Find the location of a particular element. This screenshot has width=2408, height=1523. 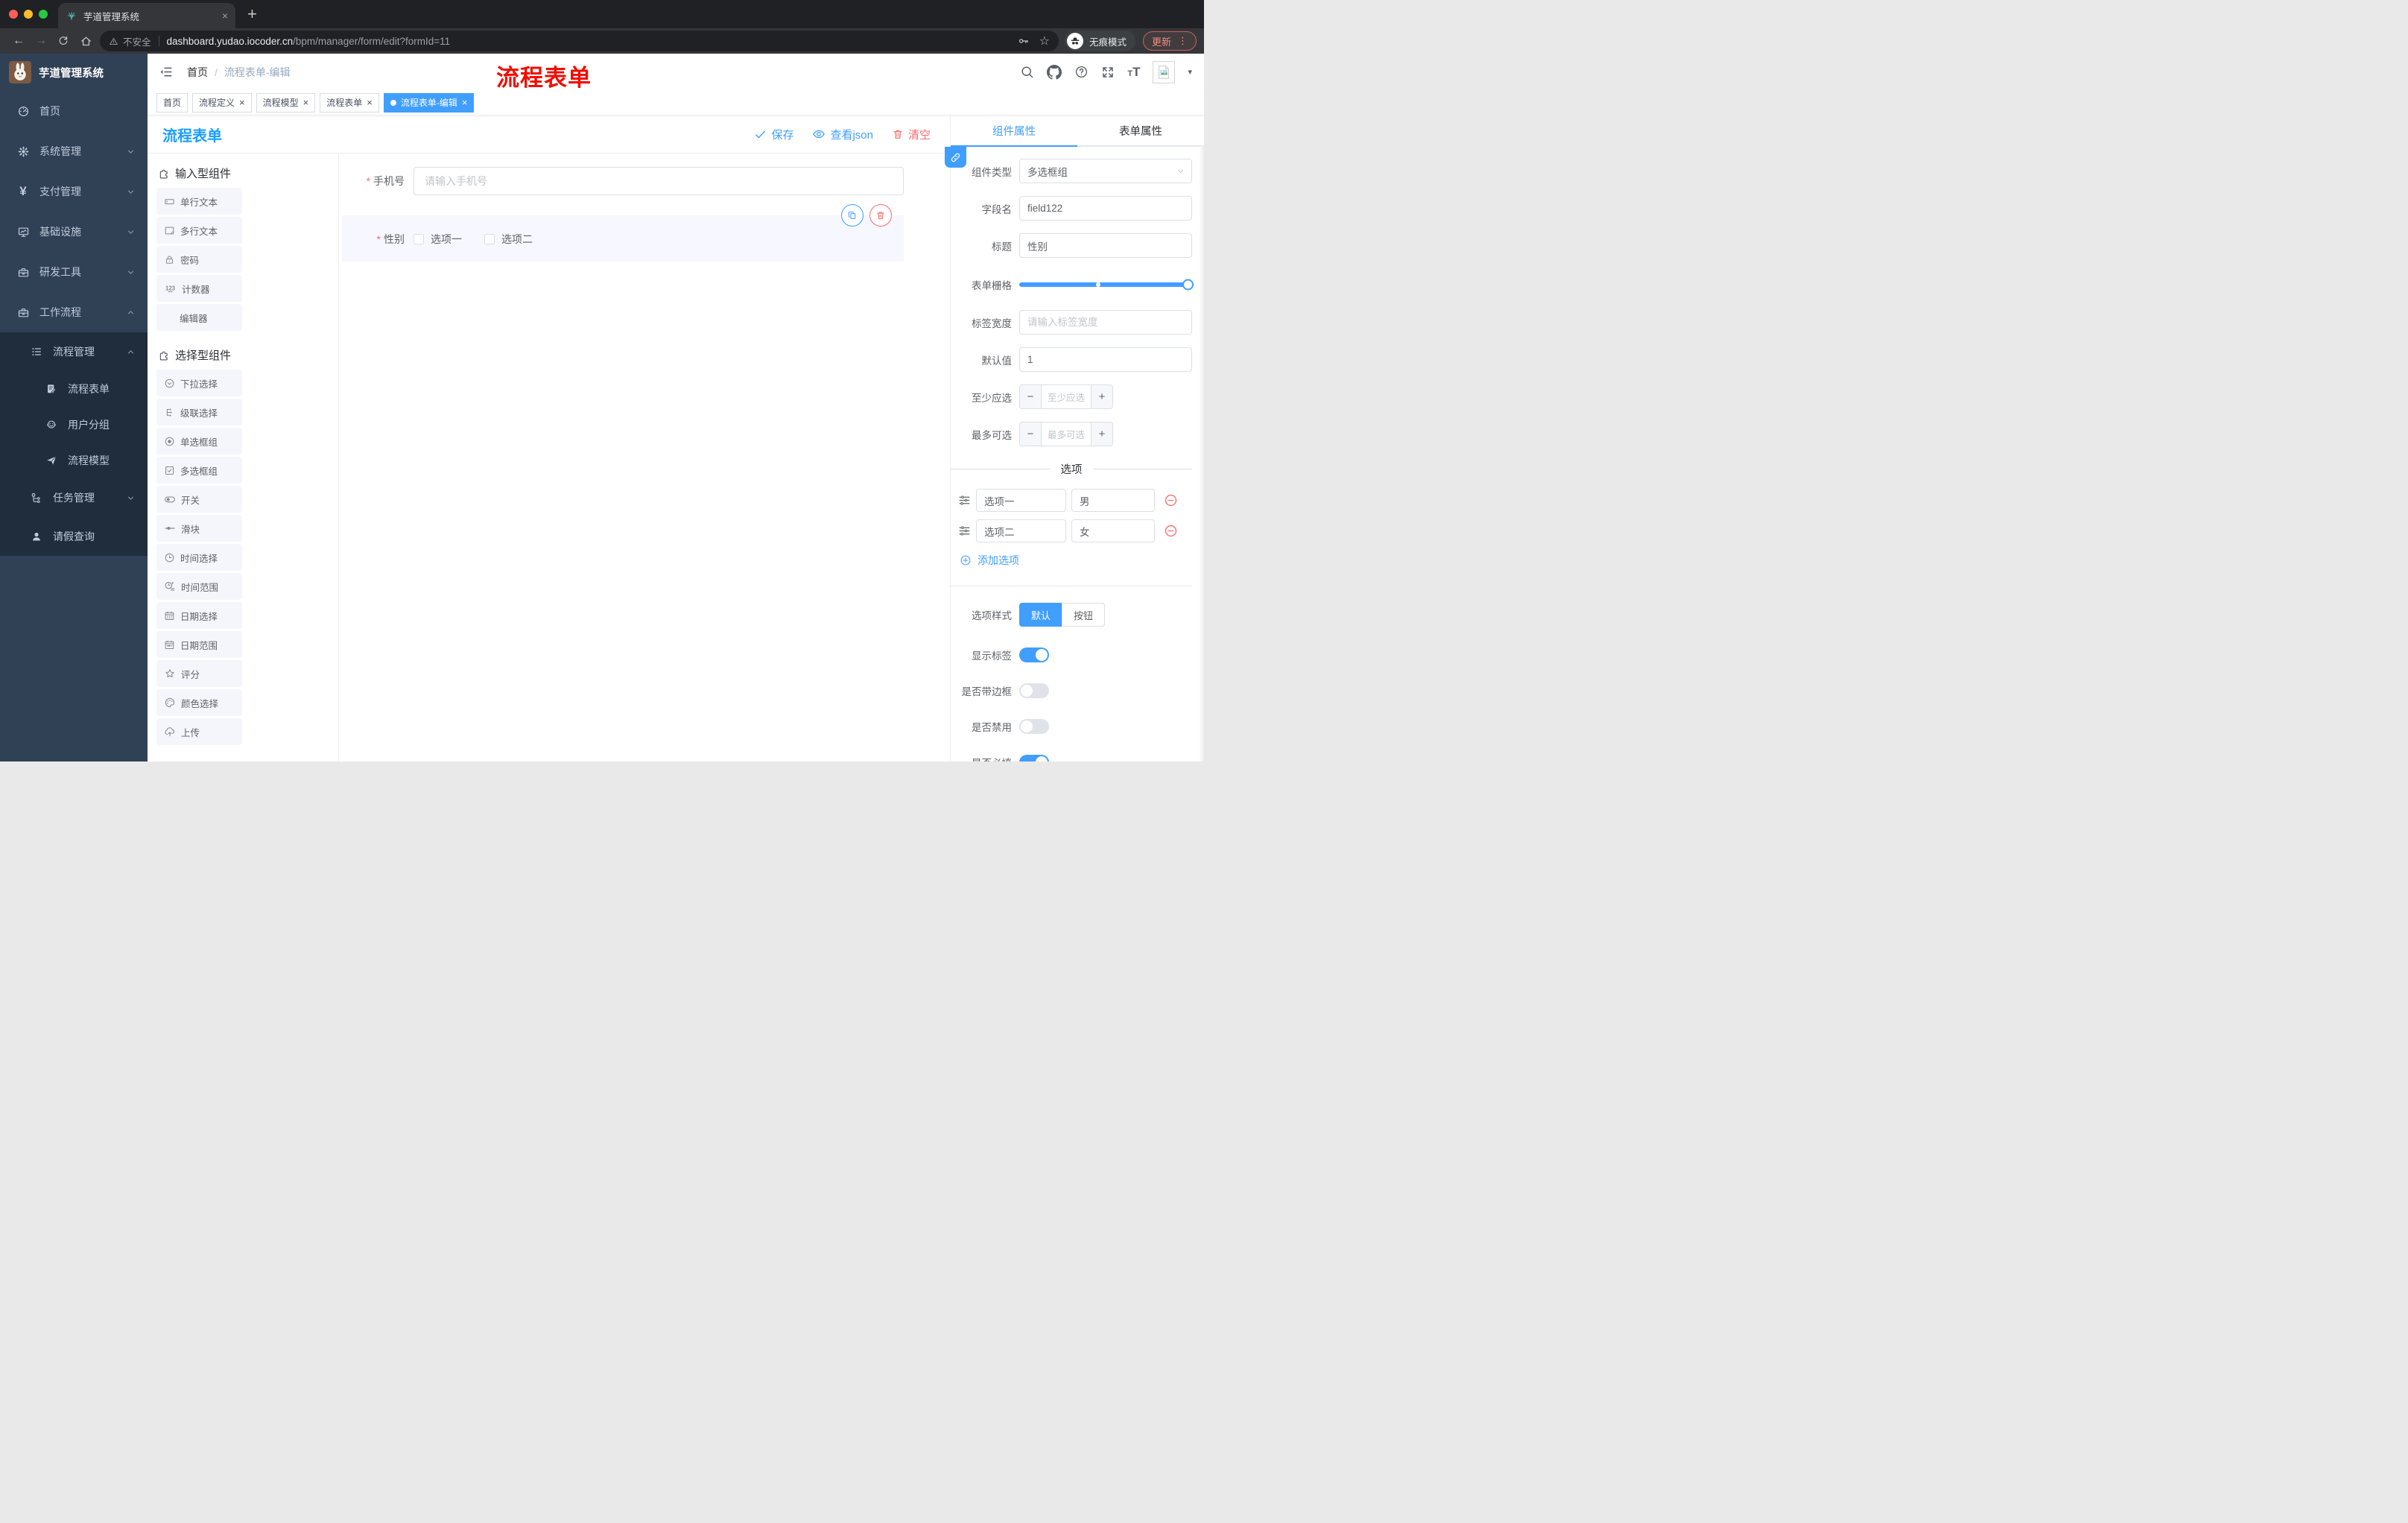

palette-item-single-text: 单行文本 is located at coordinates (199, 201).